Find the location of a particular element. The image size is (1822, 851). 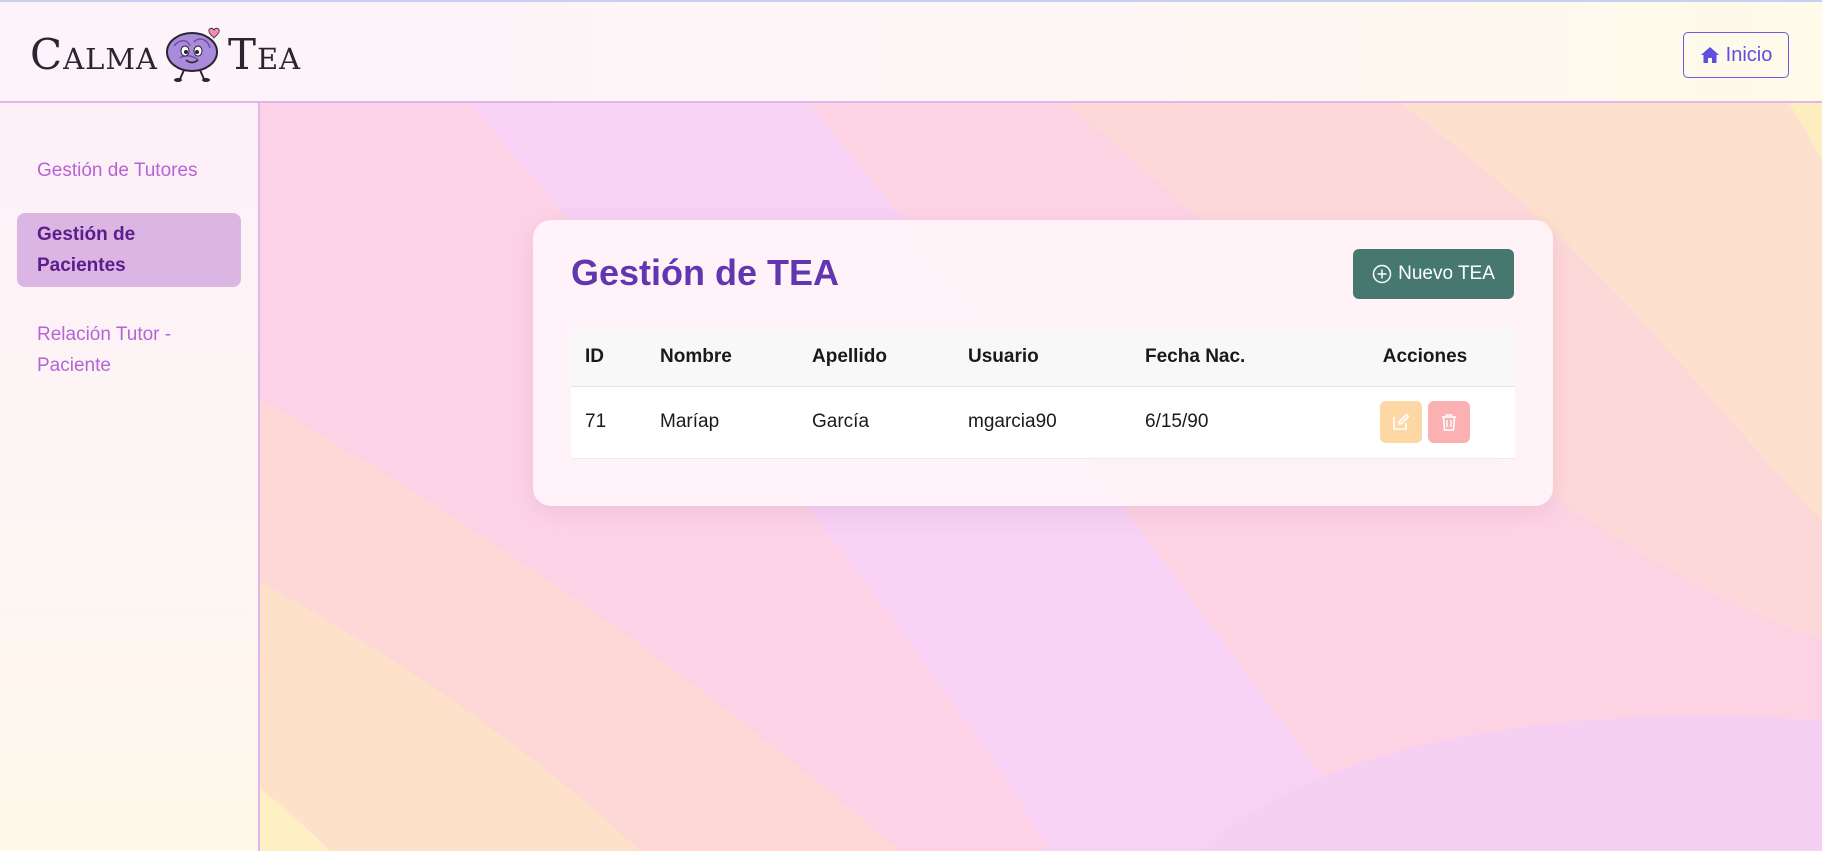

cell-fecha-nac: 6/15/90 is located at coordinates (1233, 422).